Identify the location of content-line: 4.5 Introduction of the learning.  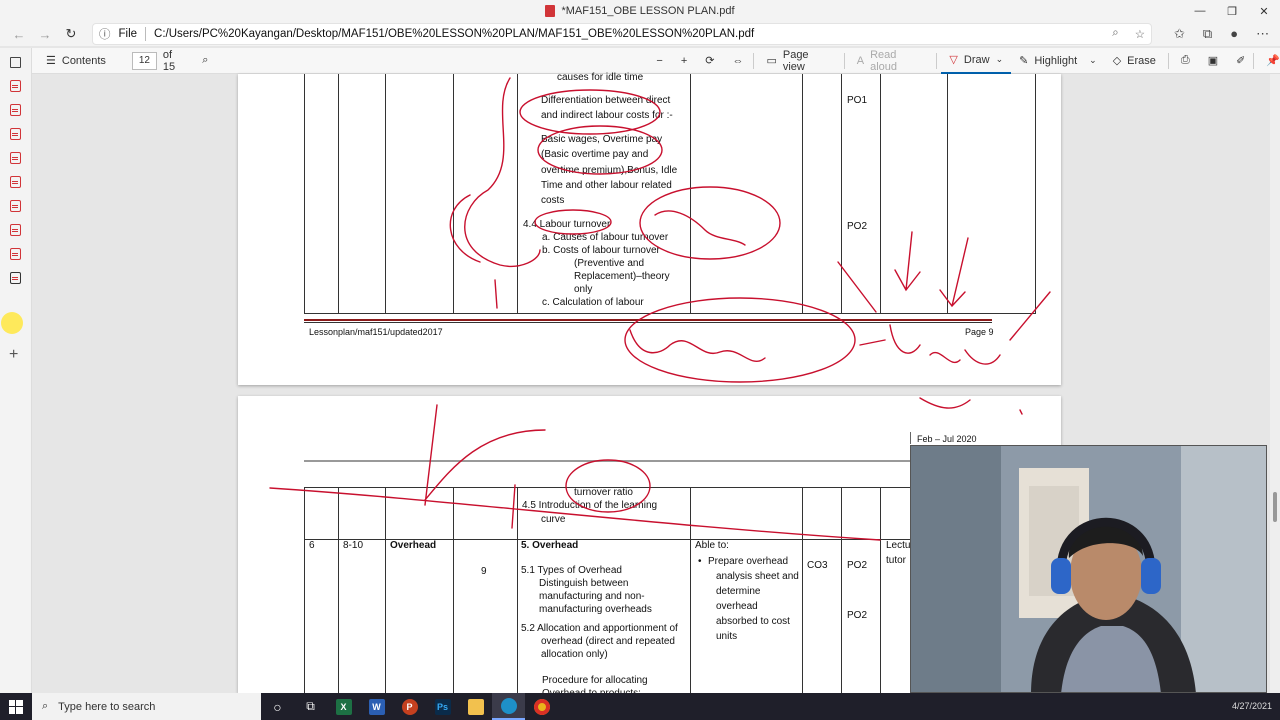
(590, 505).